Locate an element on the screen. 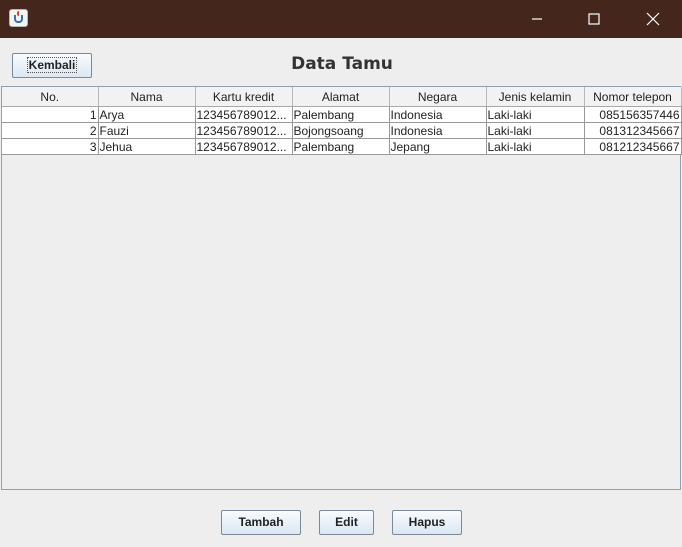  cell-negara: Jepang is located at coordinates (438, 146).